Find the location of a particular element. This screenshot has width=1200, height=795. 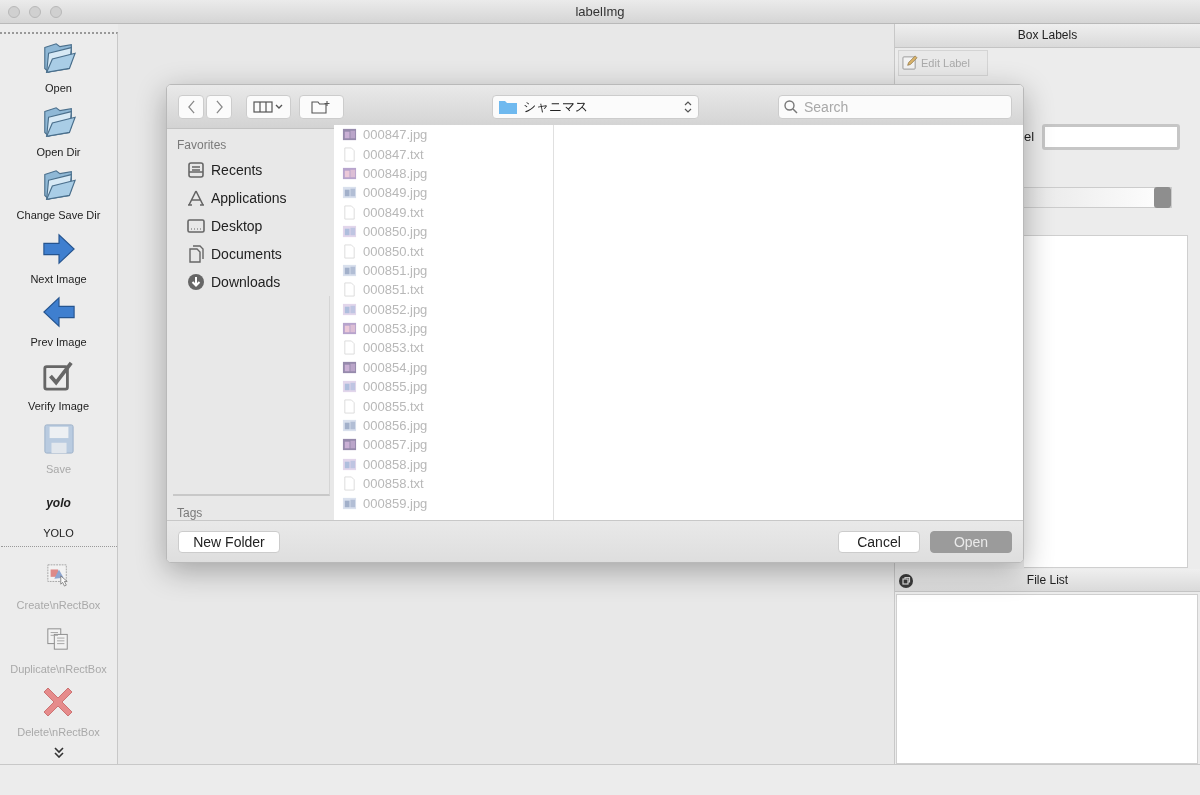

toolbar-button: Verify Image is located at coordinates (58, 385).